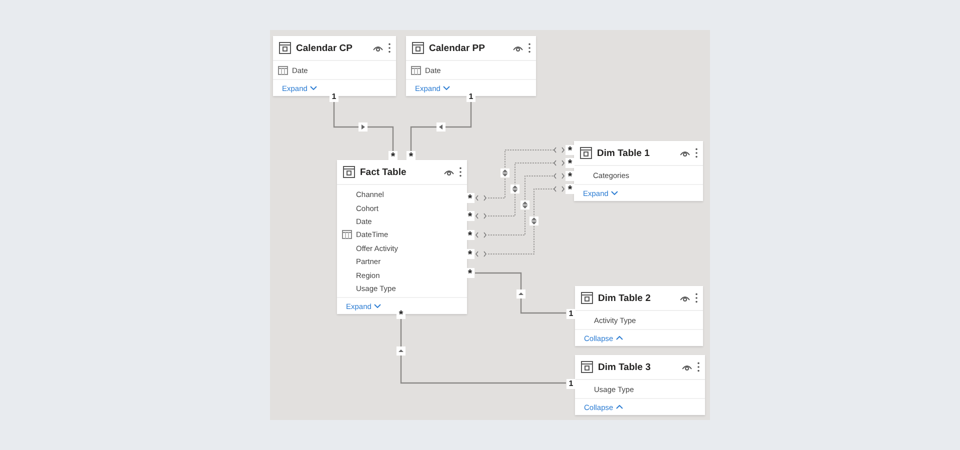  Describe the element at coordinates (625, 298) in the screenshot. I see `table-title: Dim Table 2` at that location.